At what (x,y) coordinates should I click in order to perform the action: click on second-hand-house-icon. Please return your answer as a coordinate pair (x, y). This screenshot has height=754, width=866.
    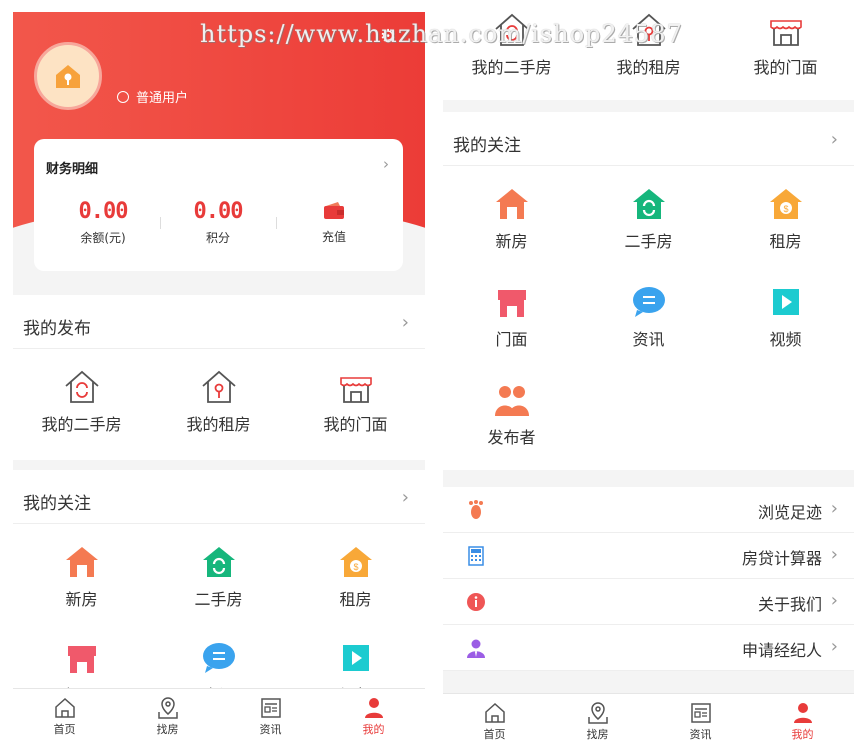
    Looking at the image, I should click on (219, 562).